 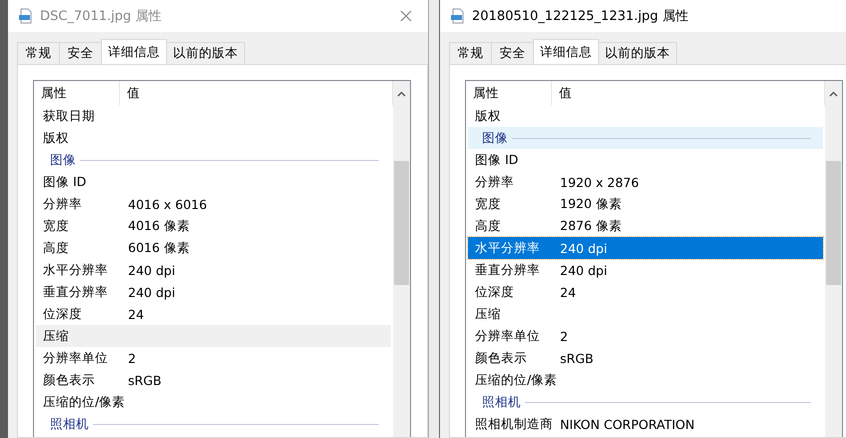 I want to click on property-value: NIKON CORPORATION, so click(x=627, y=424).